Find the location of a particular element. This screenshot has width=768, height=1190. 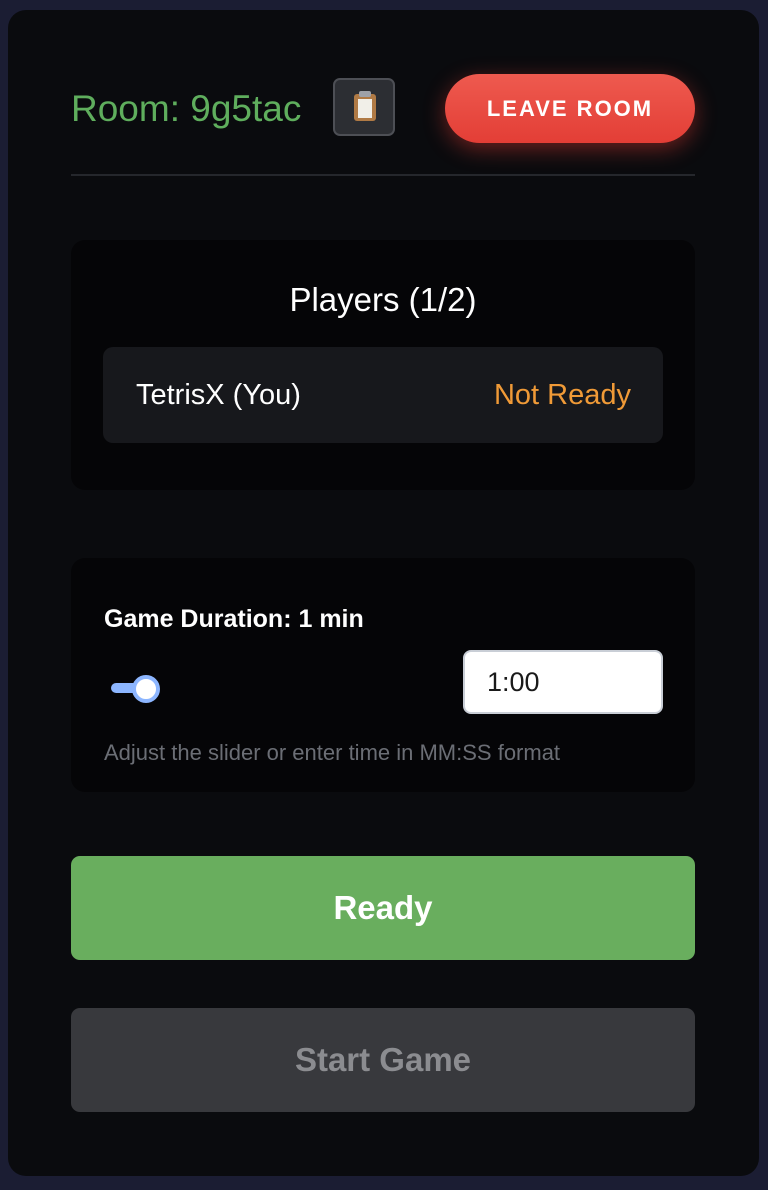

ready-button: Ready is located at coordinates (383, 908).